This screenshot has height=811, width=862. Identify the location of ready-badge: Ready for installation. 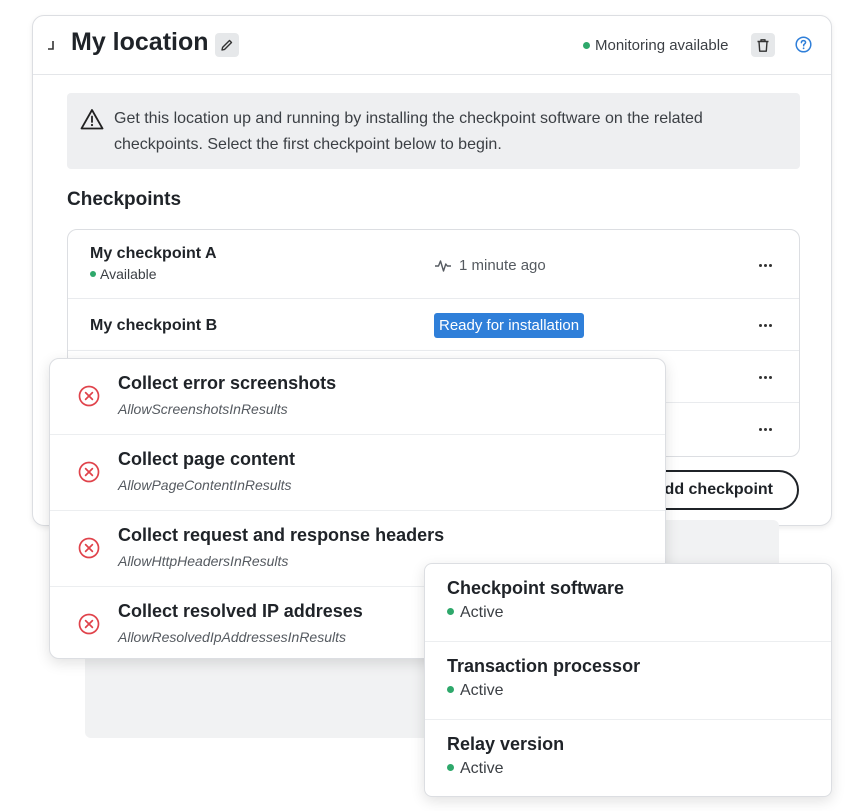
(509, 325).